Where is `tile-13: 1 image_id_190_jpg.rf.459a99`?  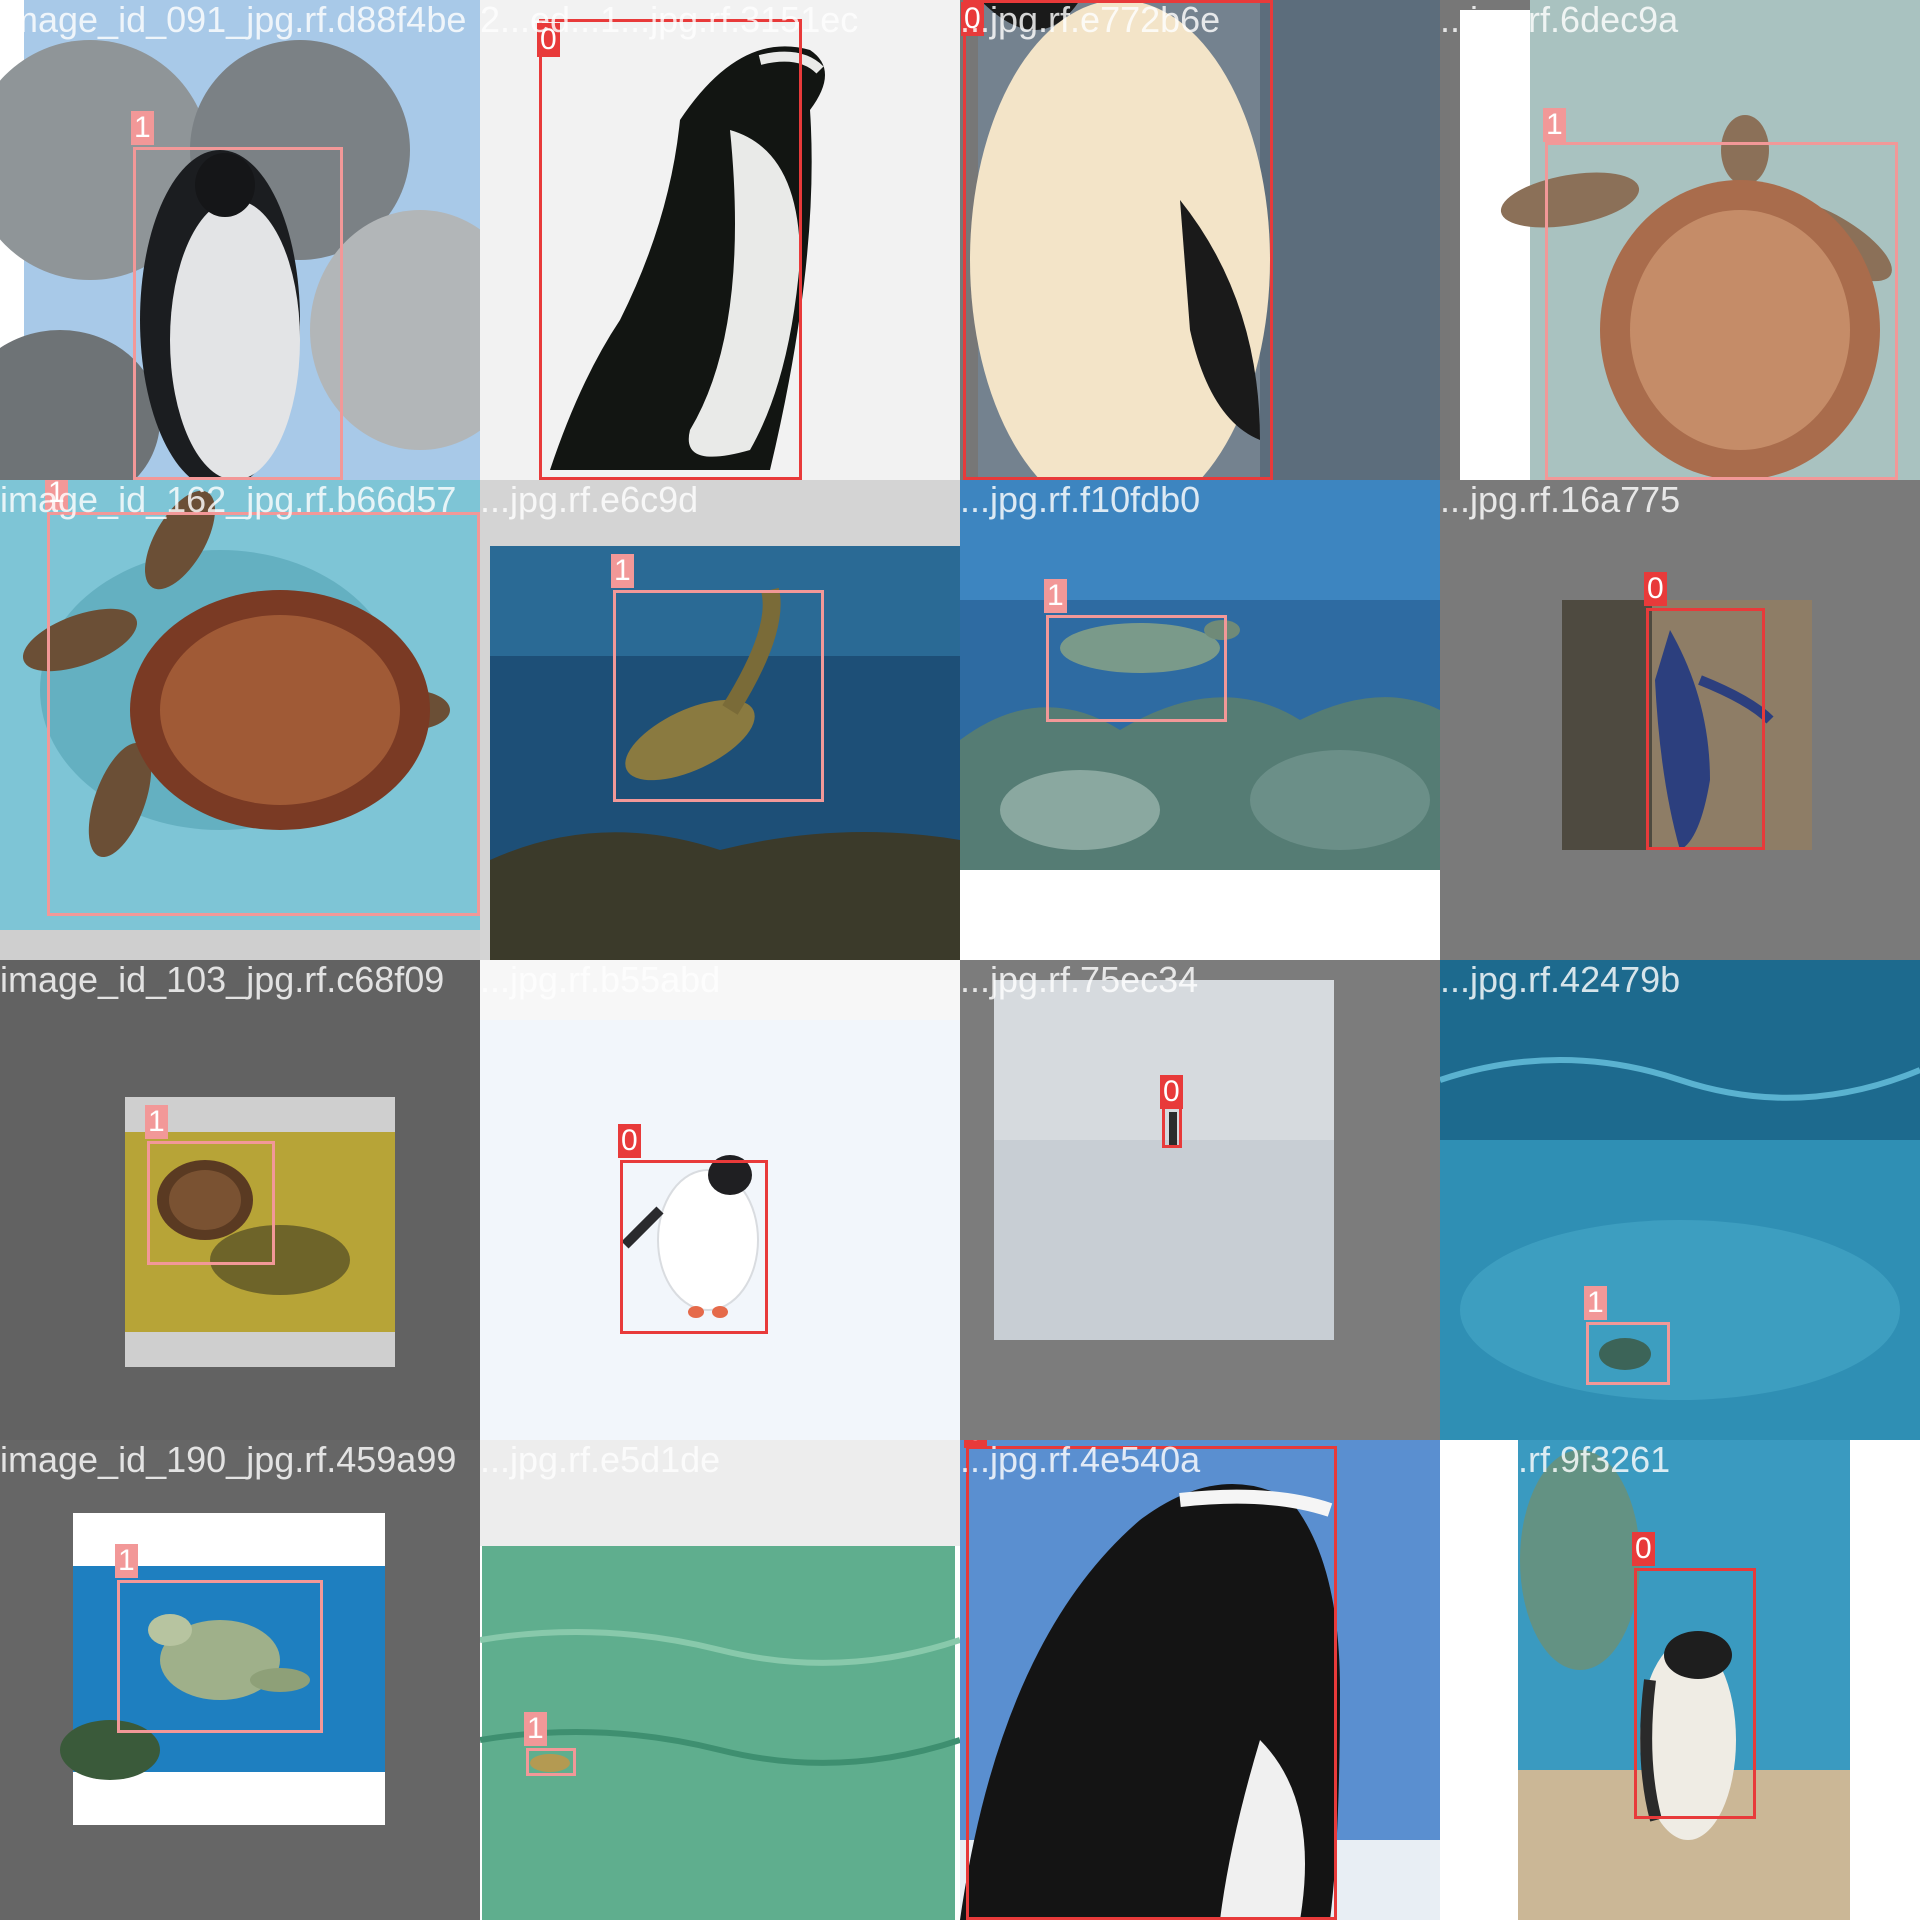 tile-13: 1 image_id_190_jpg.rf.459a99 is located at coordinates (240, 1680).